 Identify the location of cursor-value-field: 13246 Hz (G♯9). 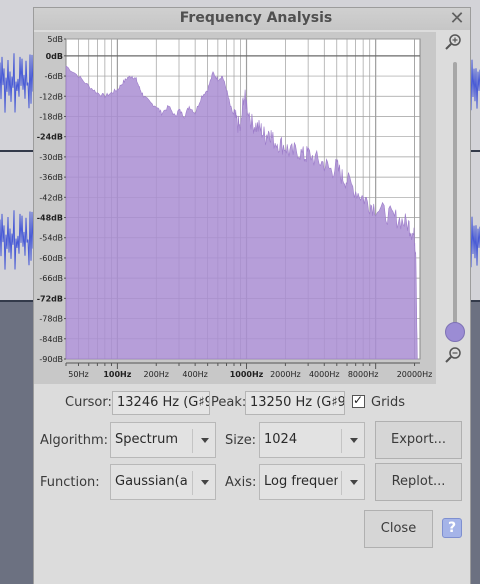
(161, 403).